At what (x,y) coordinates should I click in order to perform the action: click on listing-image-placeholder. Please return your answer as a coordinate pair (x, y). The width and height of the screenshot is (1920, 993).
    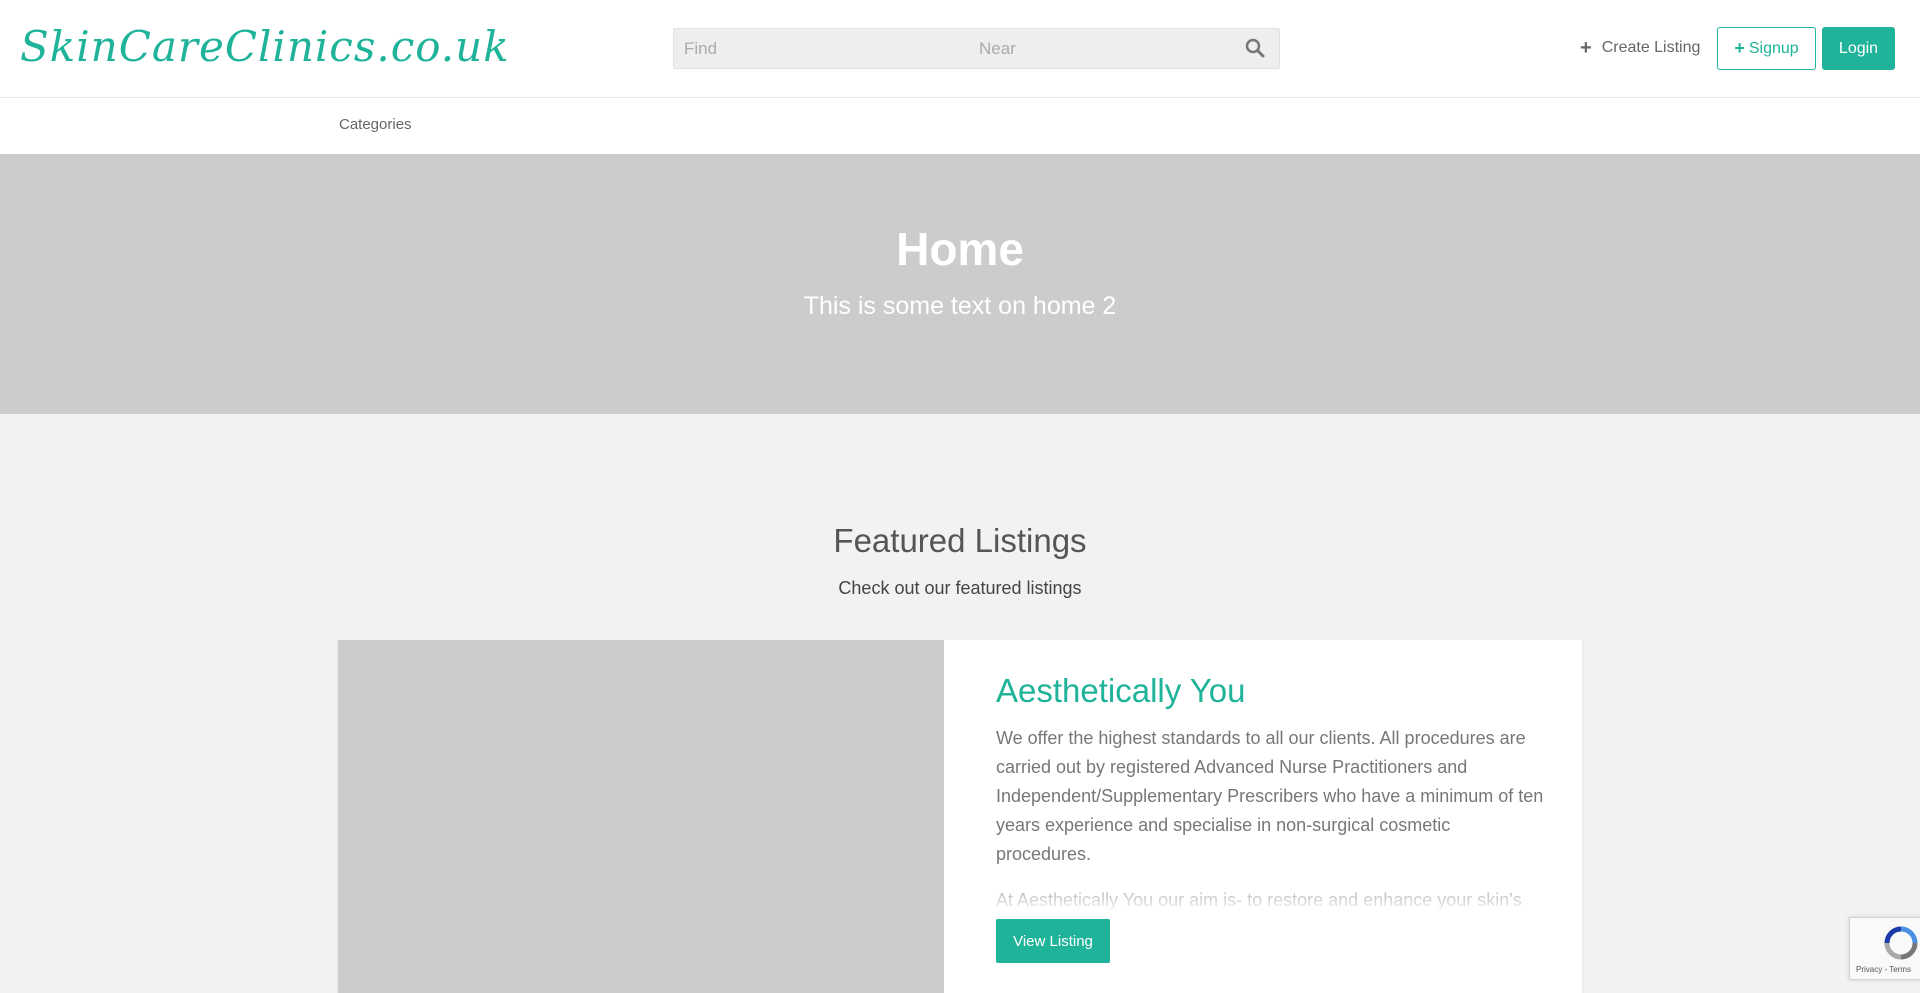
    Looking at the image, I should click on (641, 816).